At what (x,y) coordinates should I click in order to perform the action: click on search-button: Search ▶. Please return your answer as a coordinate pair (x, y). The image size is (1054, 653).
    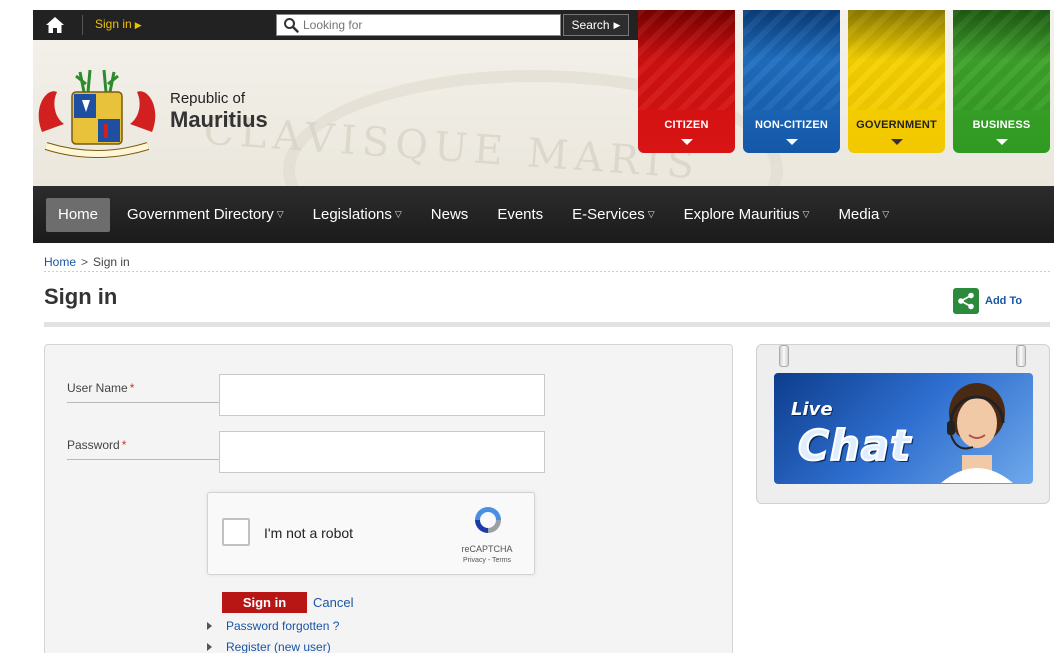
    Looking at the image, I should click on (596, 25).